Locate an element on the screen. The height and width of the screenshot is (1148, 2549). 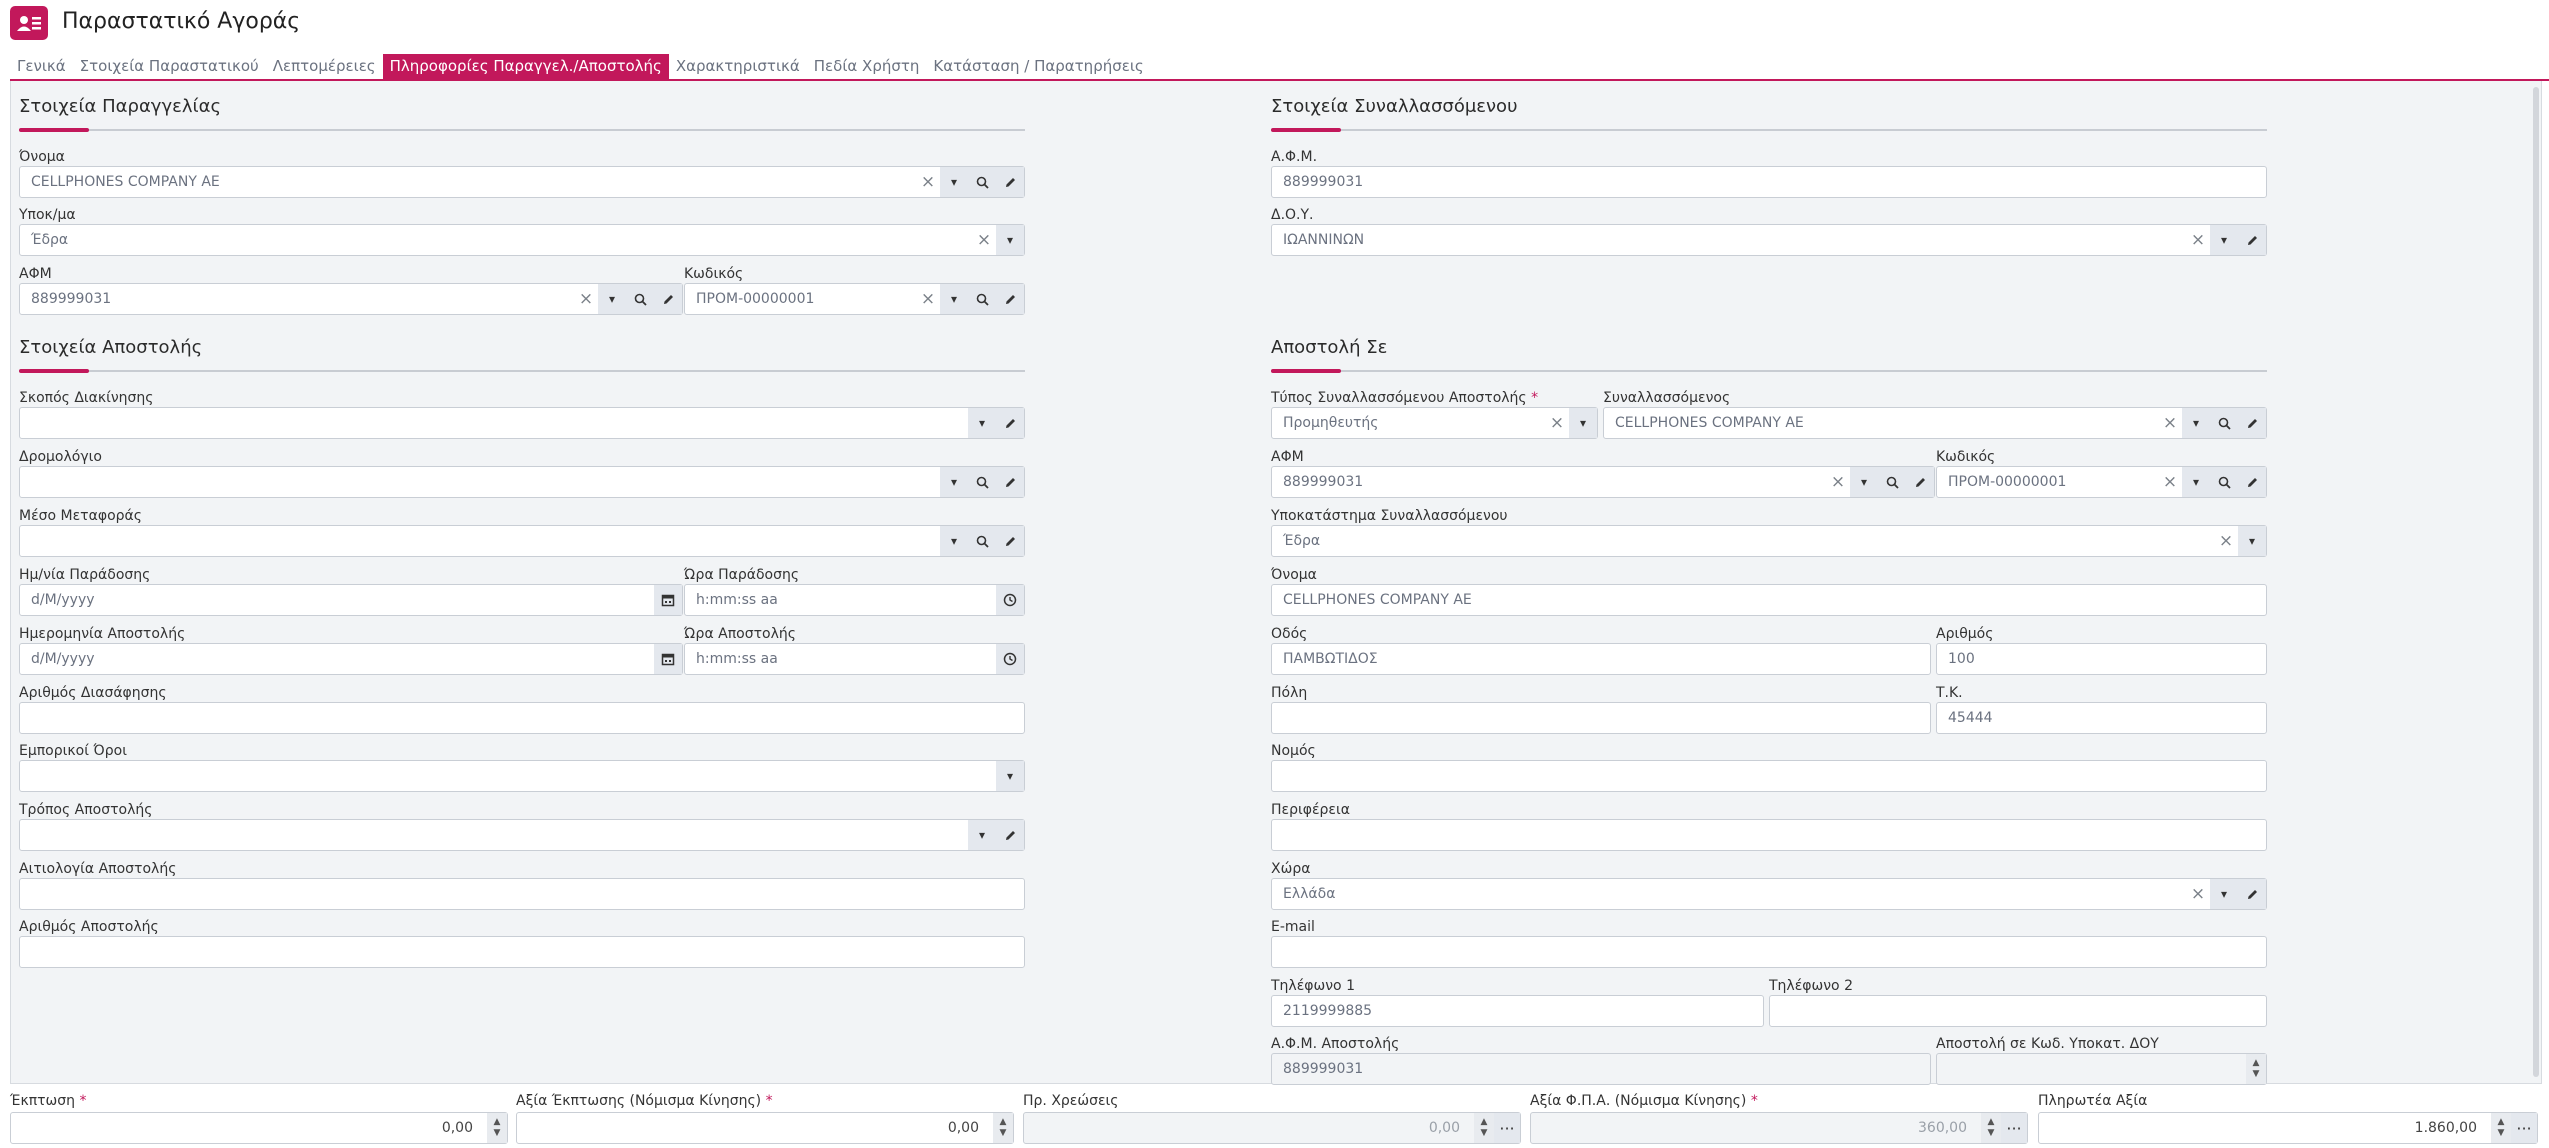
doy-code-field: ▲ ▼ is located at coordinates (2101, 1069).